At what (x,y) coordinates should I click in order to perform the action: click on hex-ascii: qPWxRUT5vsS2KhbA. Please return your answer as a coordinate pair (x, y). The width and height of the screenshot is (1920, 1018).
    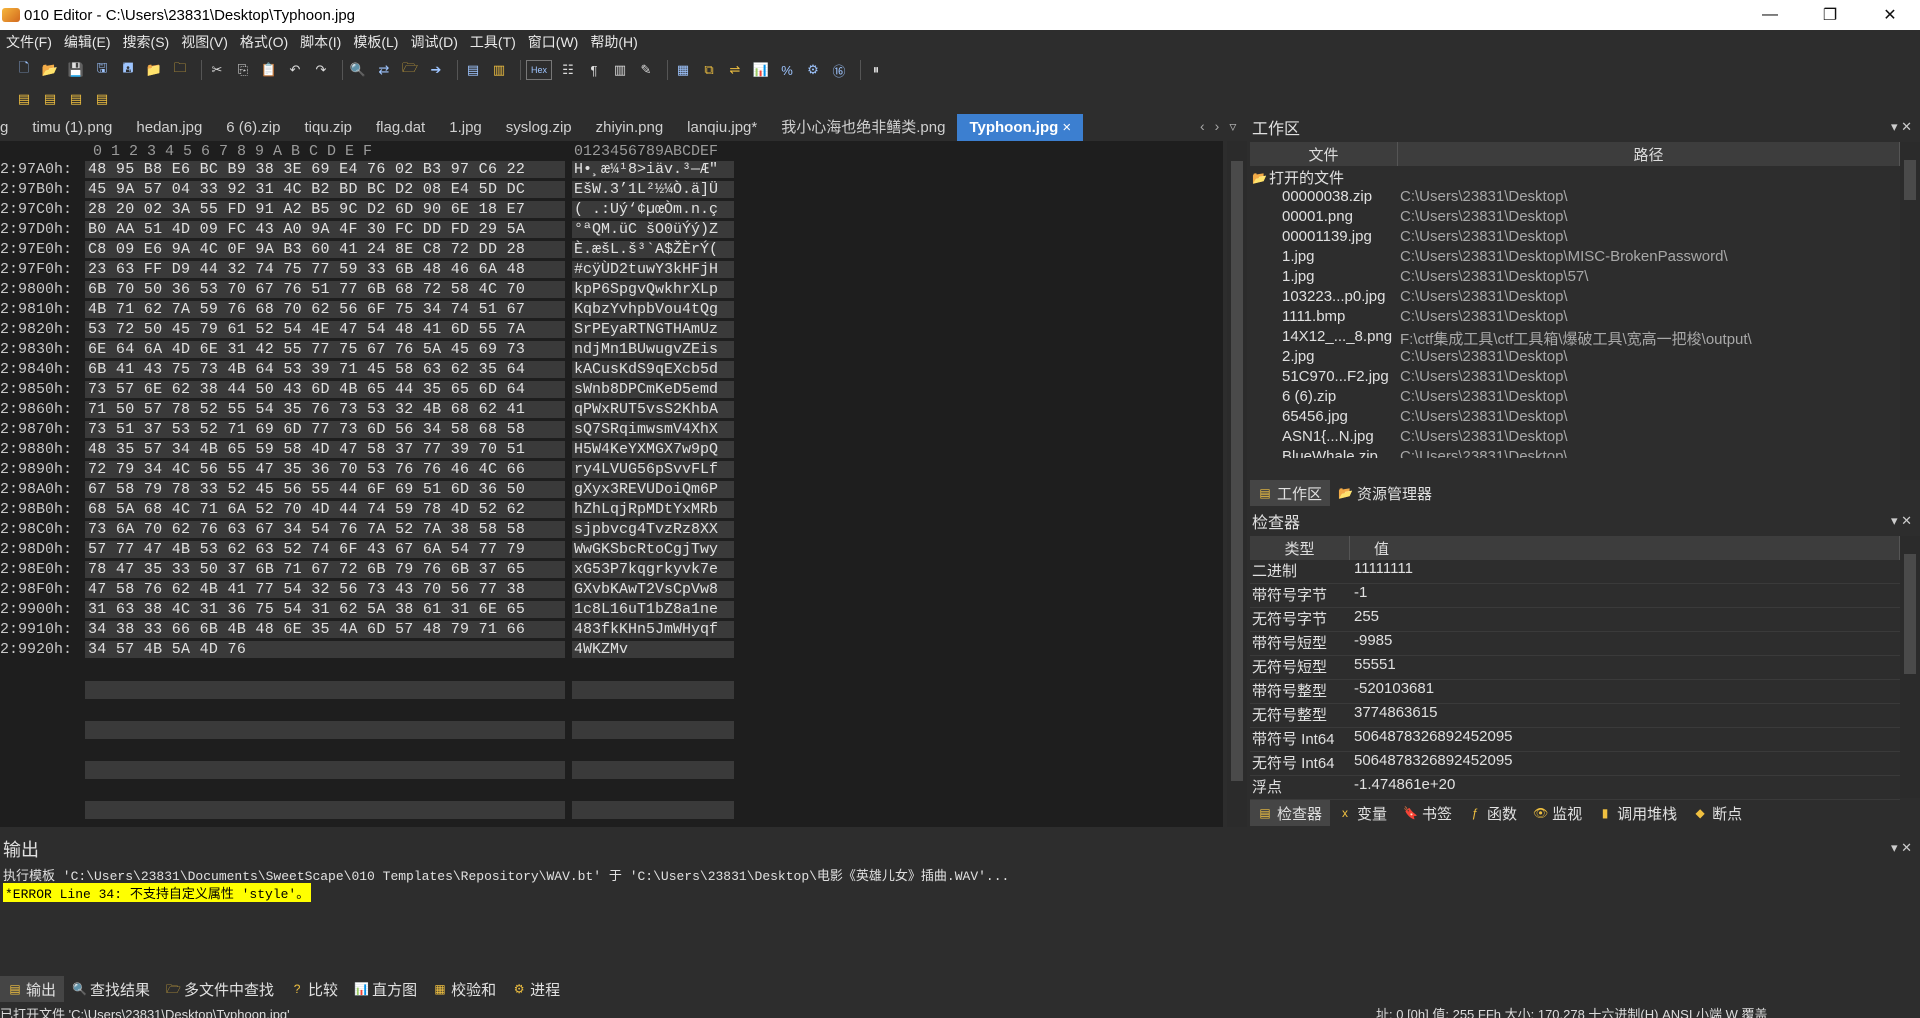
    Looking at the image, I should click on (653, 409).